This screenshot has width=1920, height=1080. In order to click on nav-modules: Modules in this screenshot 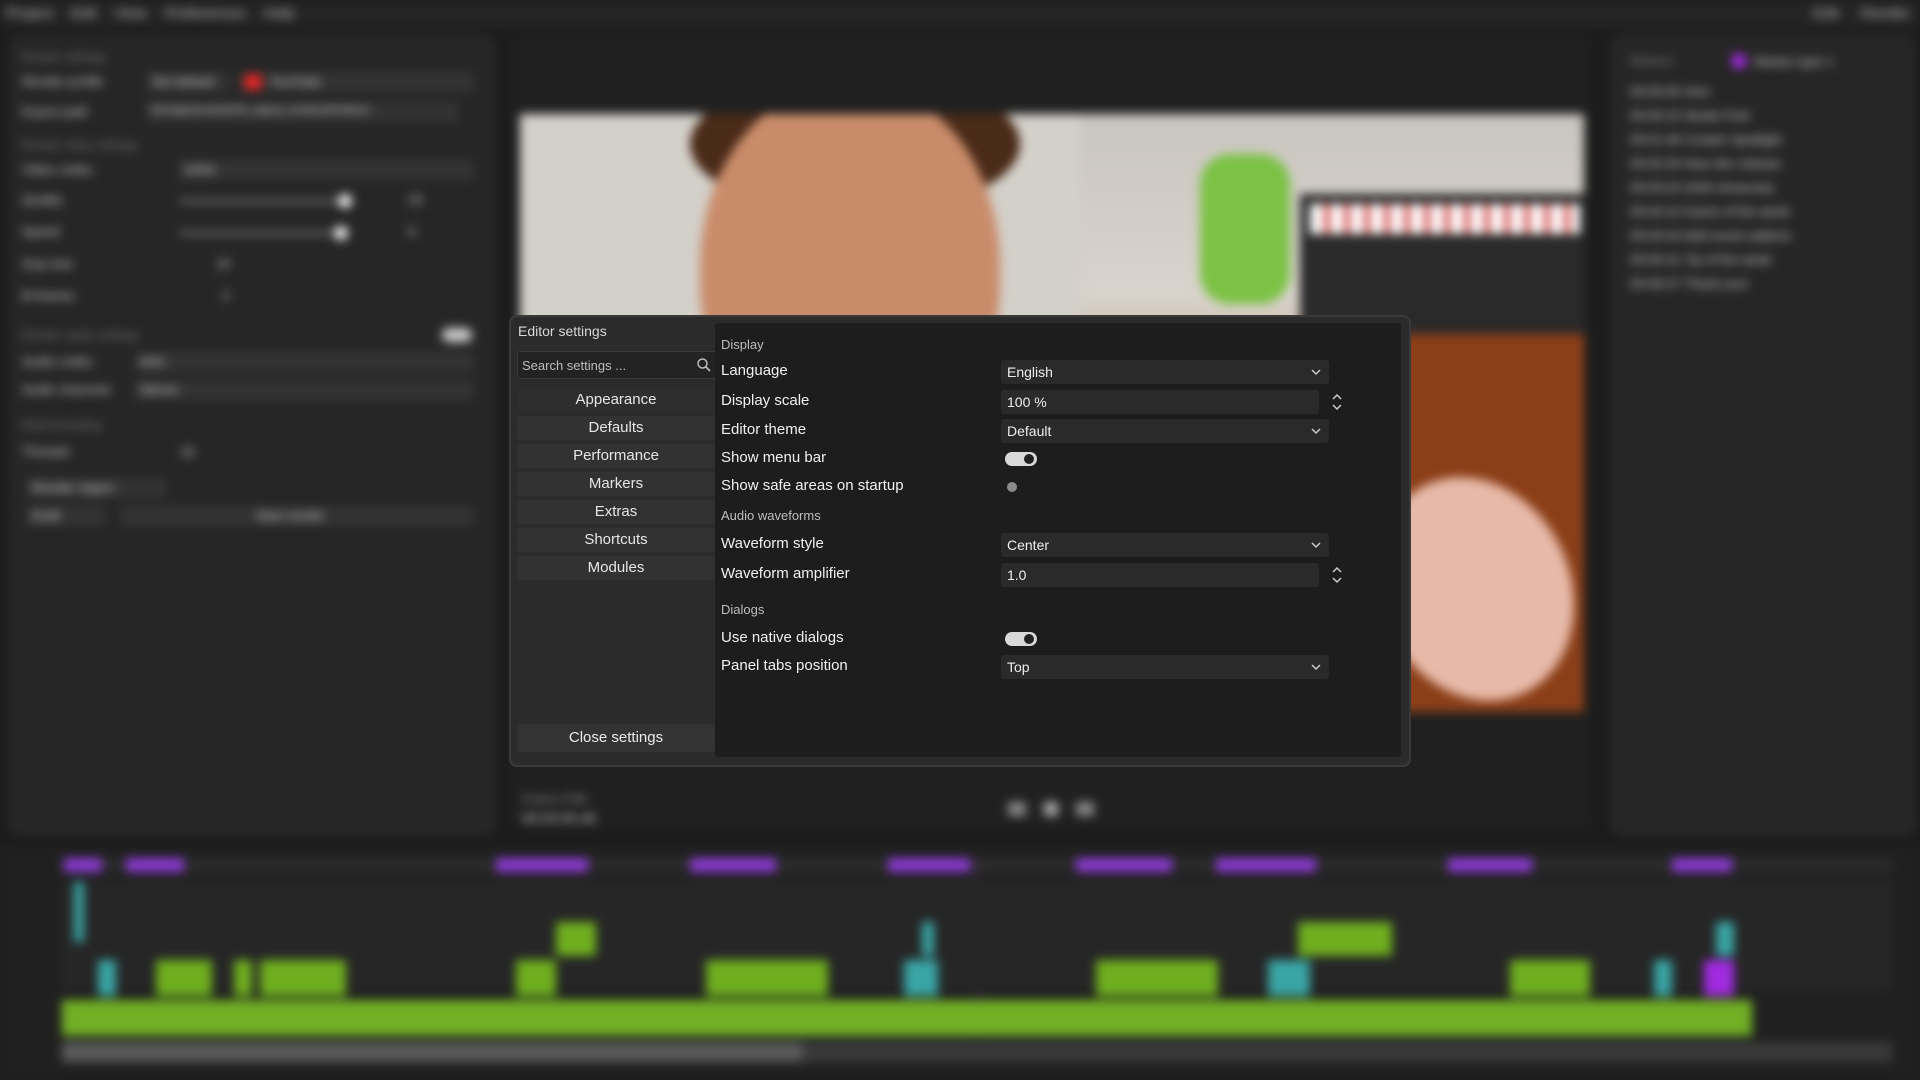, I will do `click(616, 568)`.